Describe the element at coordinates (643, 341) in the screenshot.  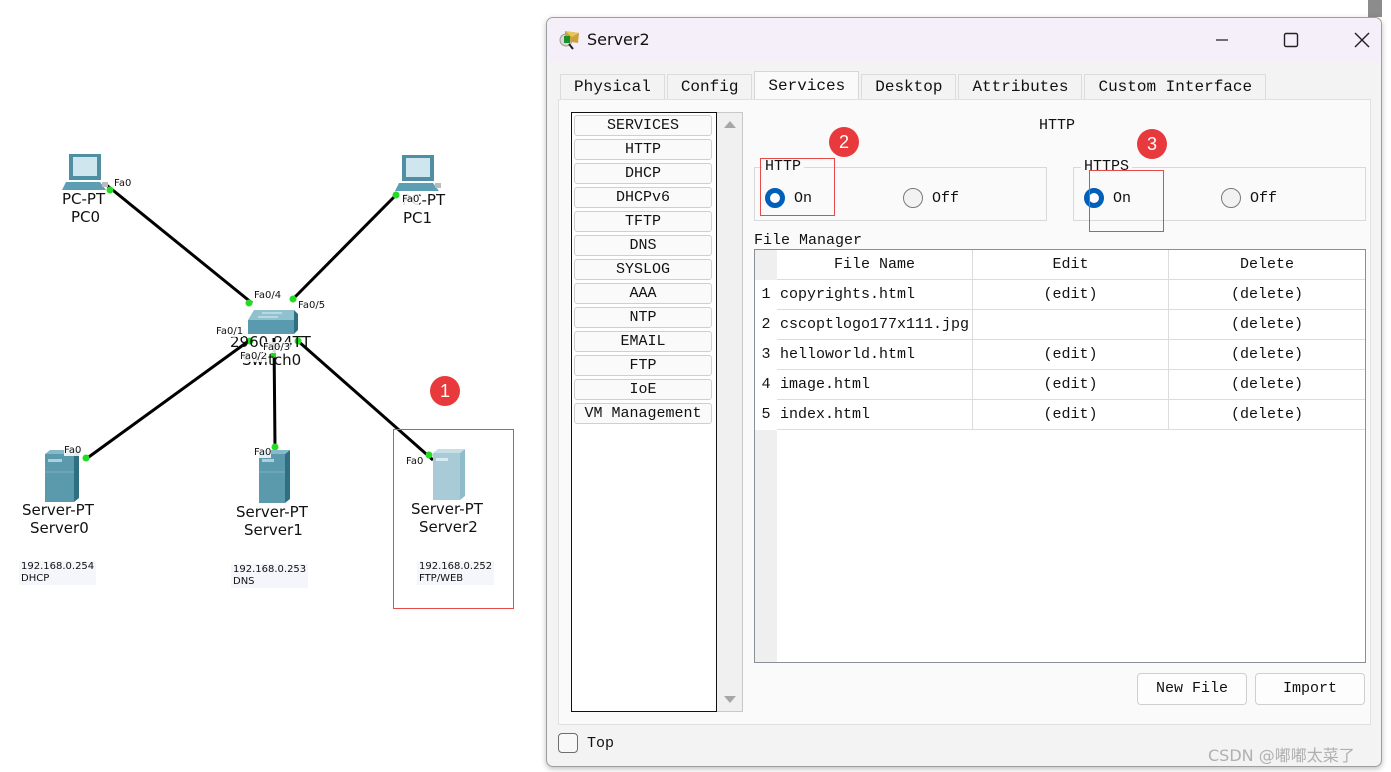
I see `service-item-email: EMAIL` at that location.